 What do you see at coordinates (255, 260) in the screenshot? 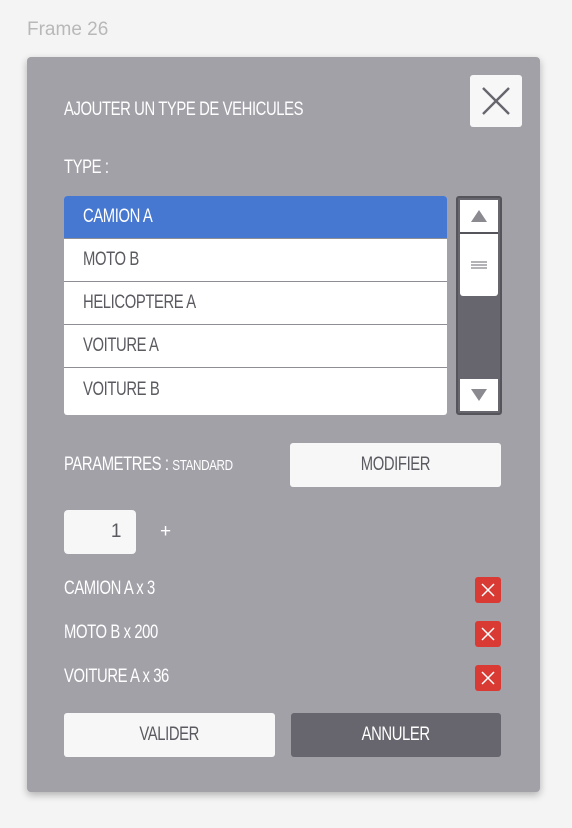
I see `list-item: MOTO B` at bounding box center [255, 260].